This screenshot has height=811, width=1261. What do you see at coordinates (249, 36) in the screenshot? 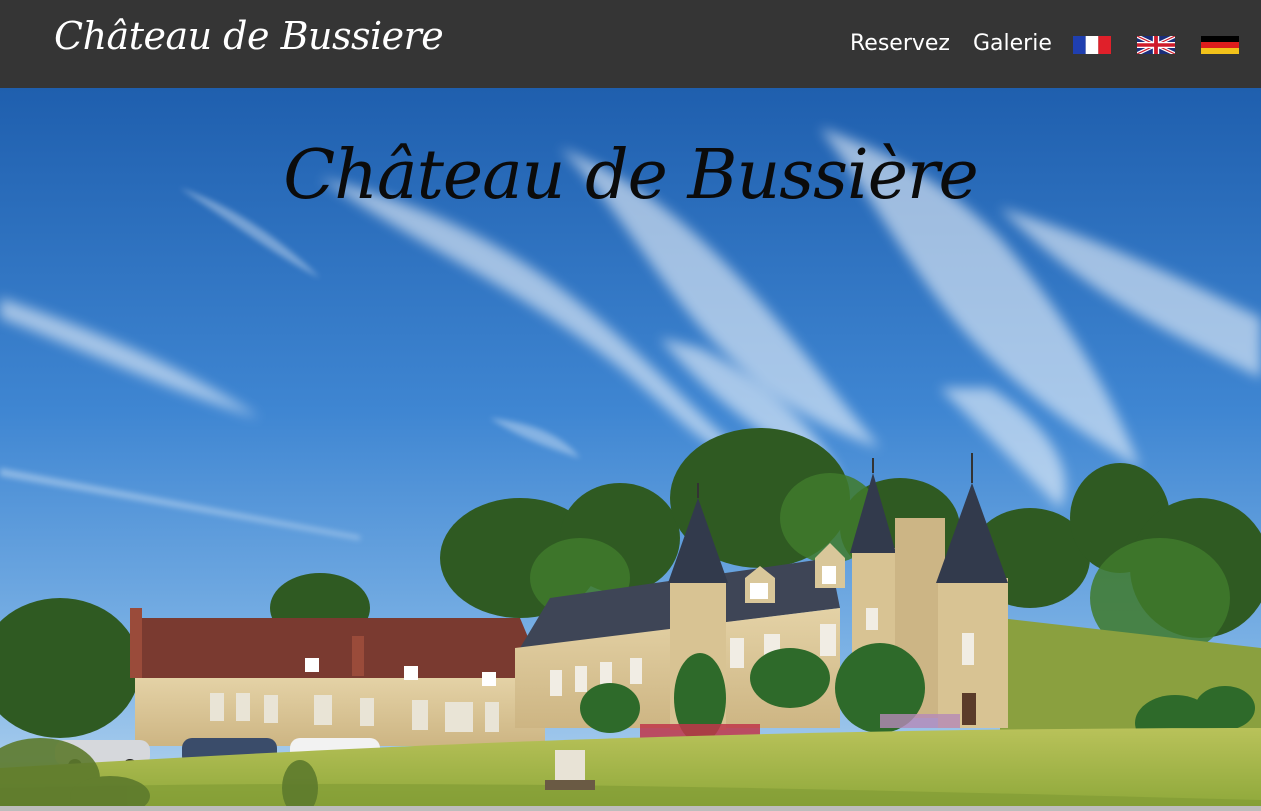
I see `brand-logo-link: Château de Bussiere` at bounding box center [249, 36].